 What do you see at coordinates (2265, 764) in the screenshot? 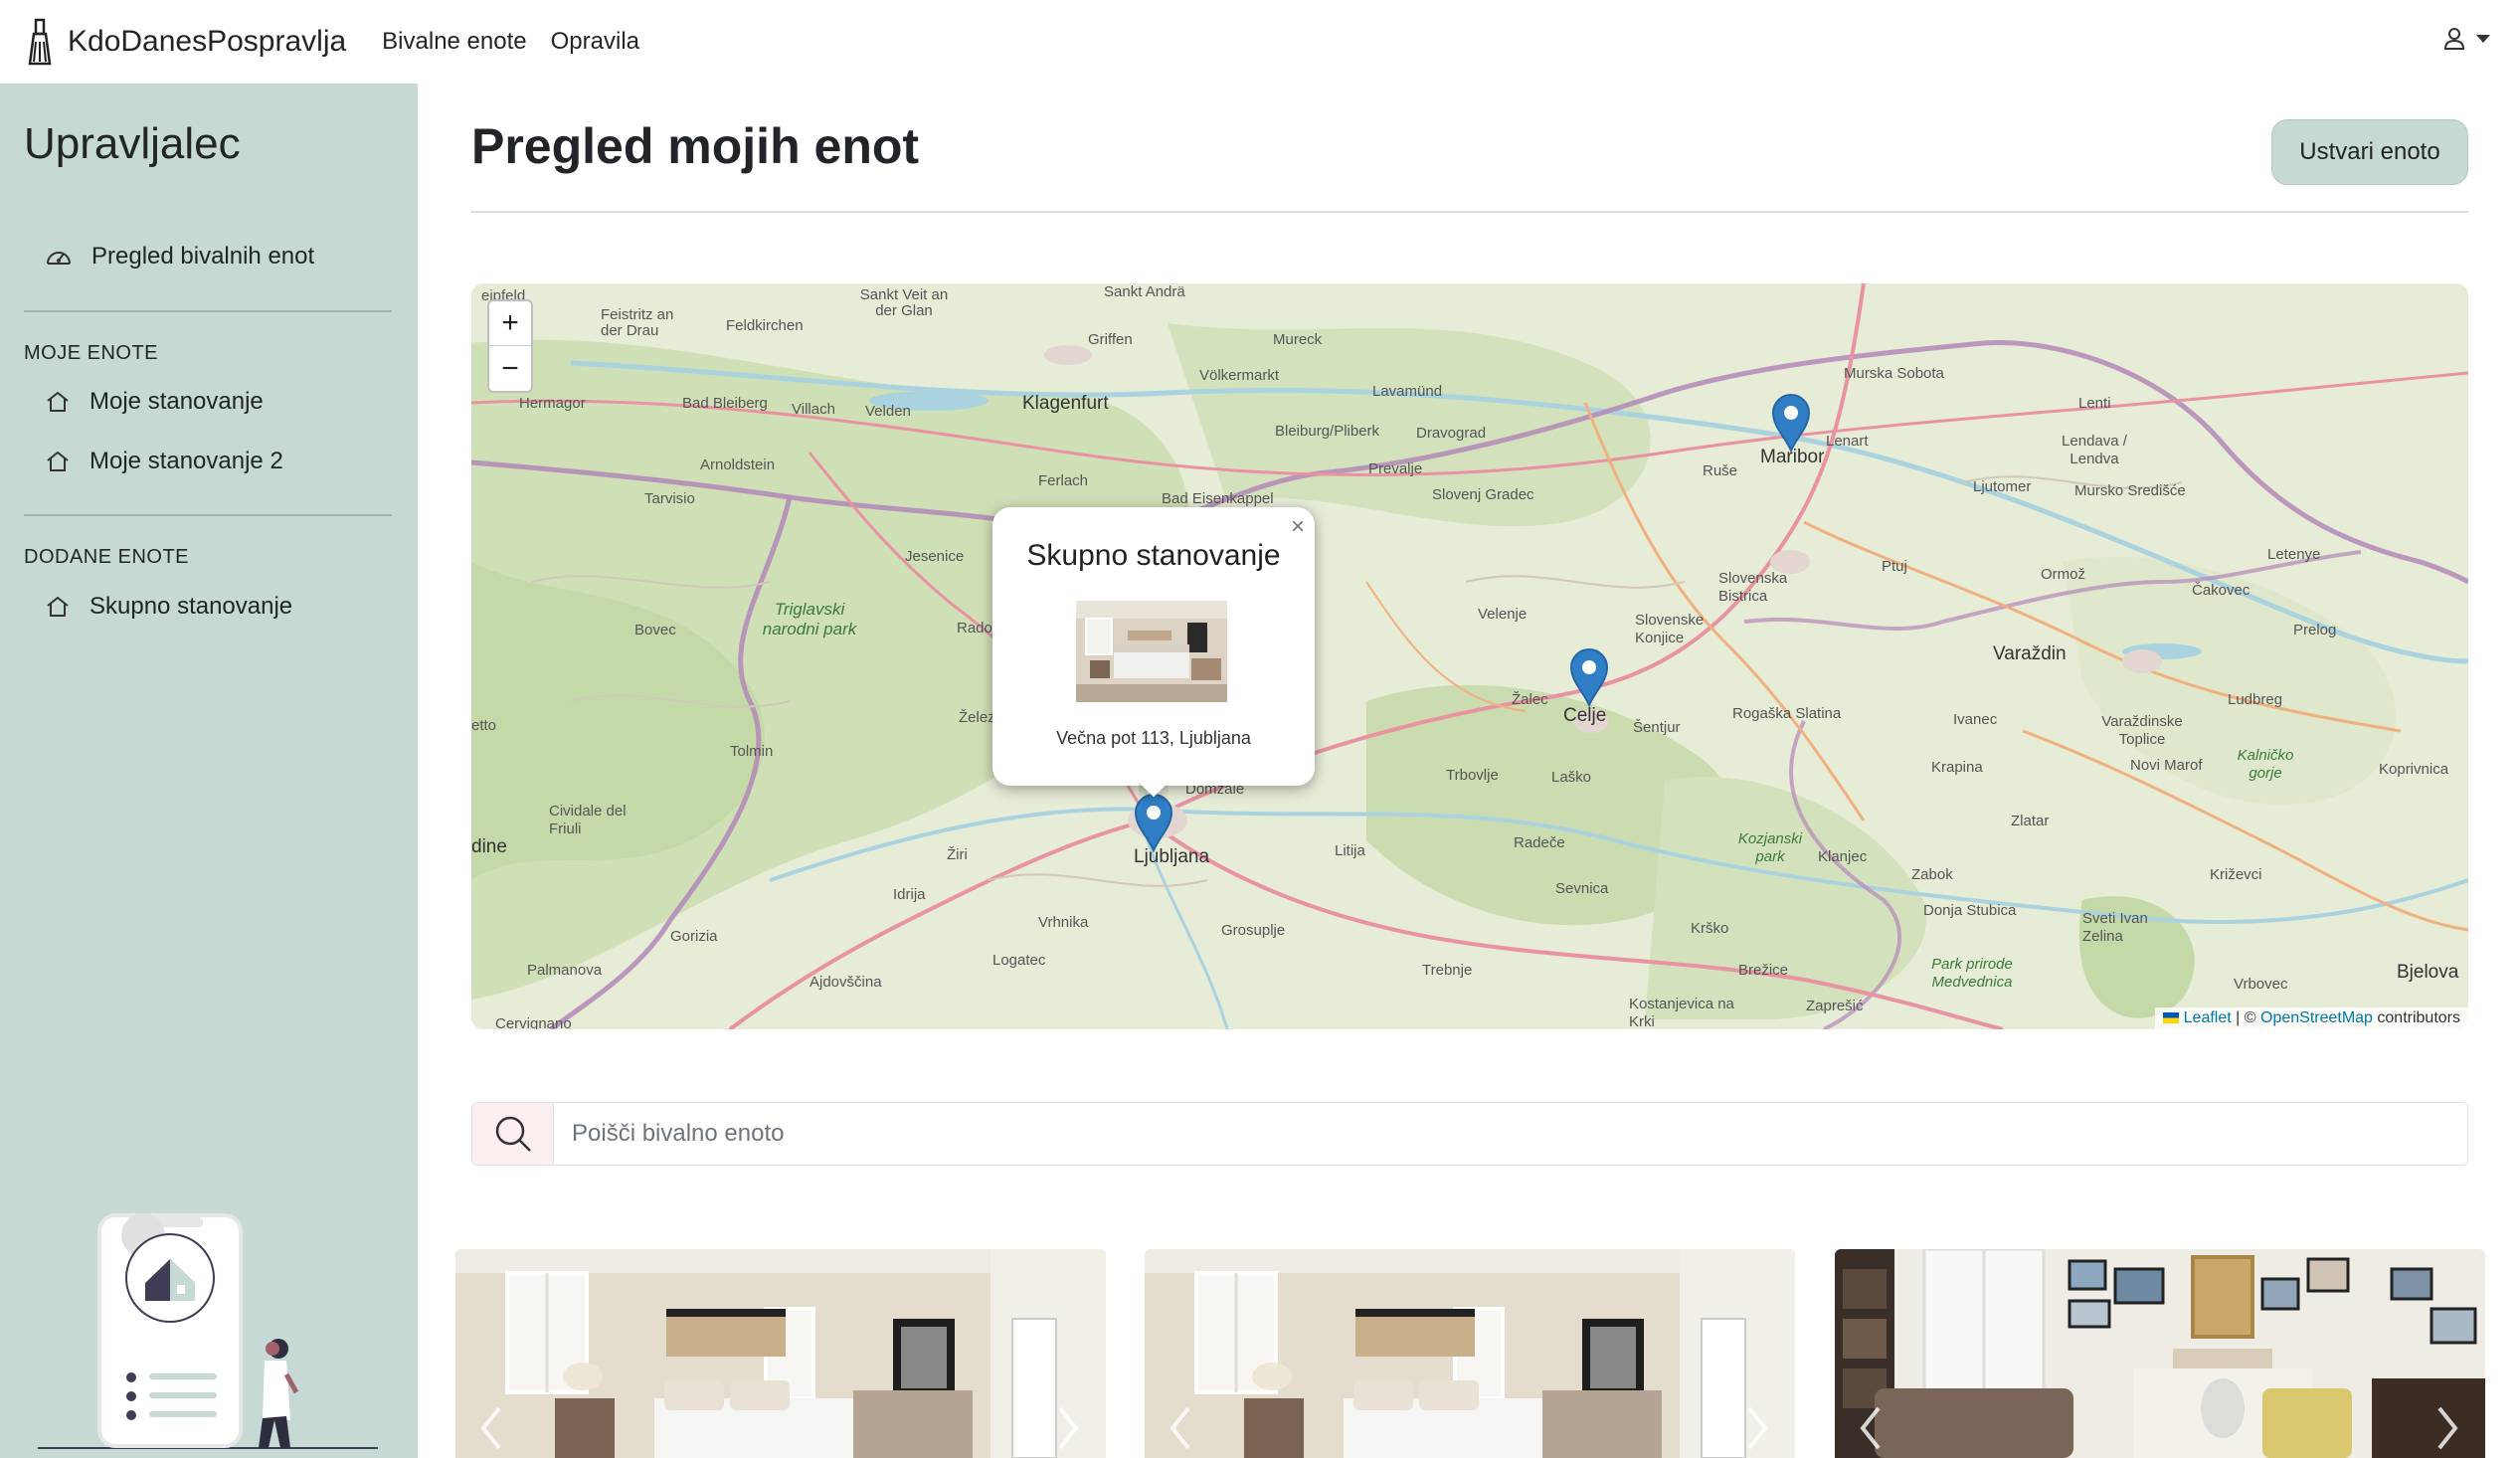
I see `map-label: Kalničko gorje` at bounding box center [2265, 764].